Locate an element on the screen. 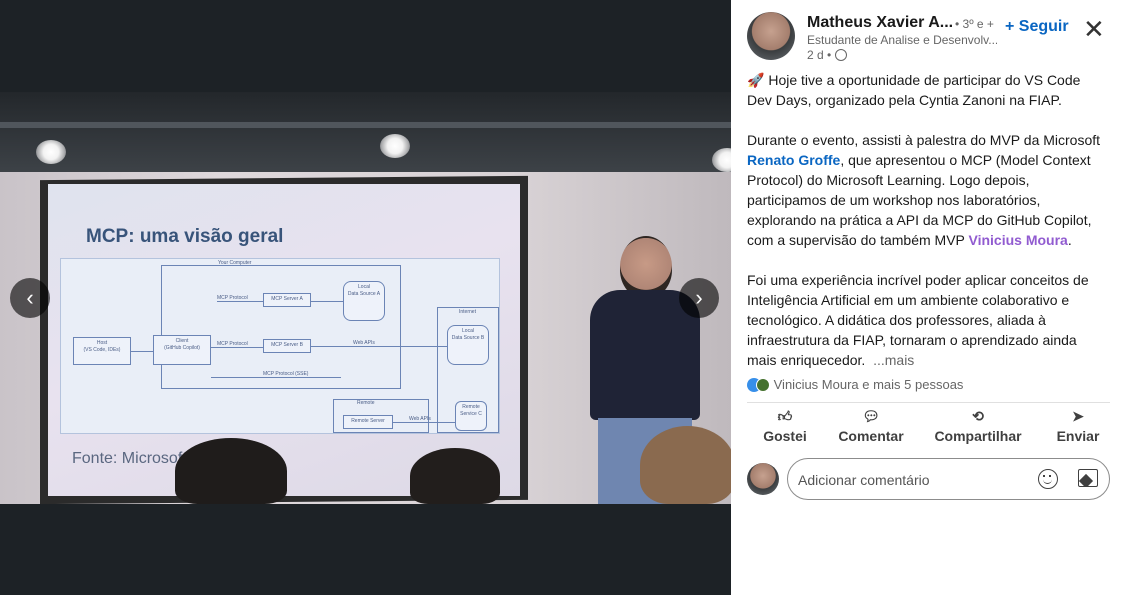  diagram-label: MCP Protocol (SSE) is located at coordinates (286, 374).